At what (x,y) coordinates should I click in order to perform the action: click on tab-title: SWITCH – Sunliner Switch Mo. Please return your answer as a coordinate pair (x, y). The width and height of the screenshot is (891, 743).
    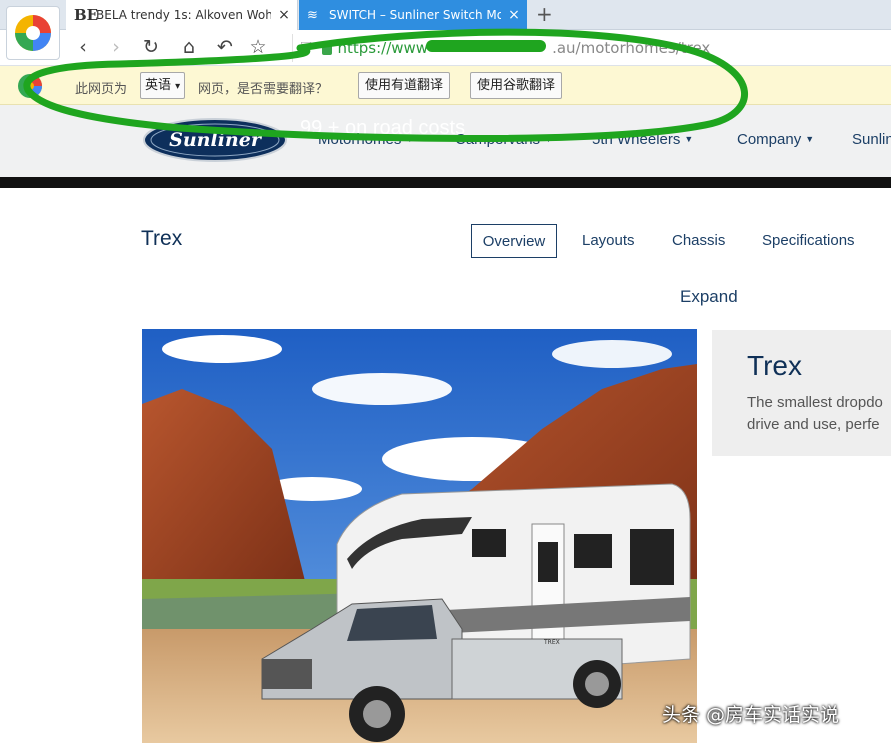
    Looking at the image, I should click on (415, 15).